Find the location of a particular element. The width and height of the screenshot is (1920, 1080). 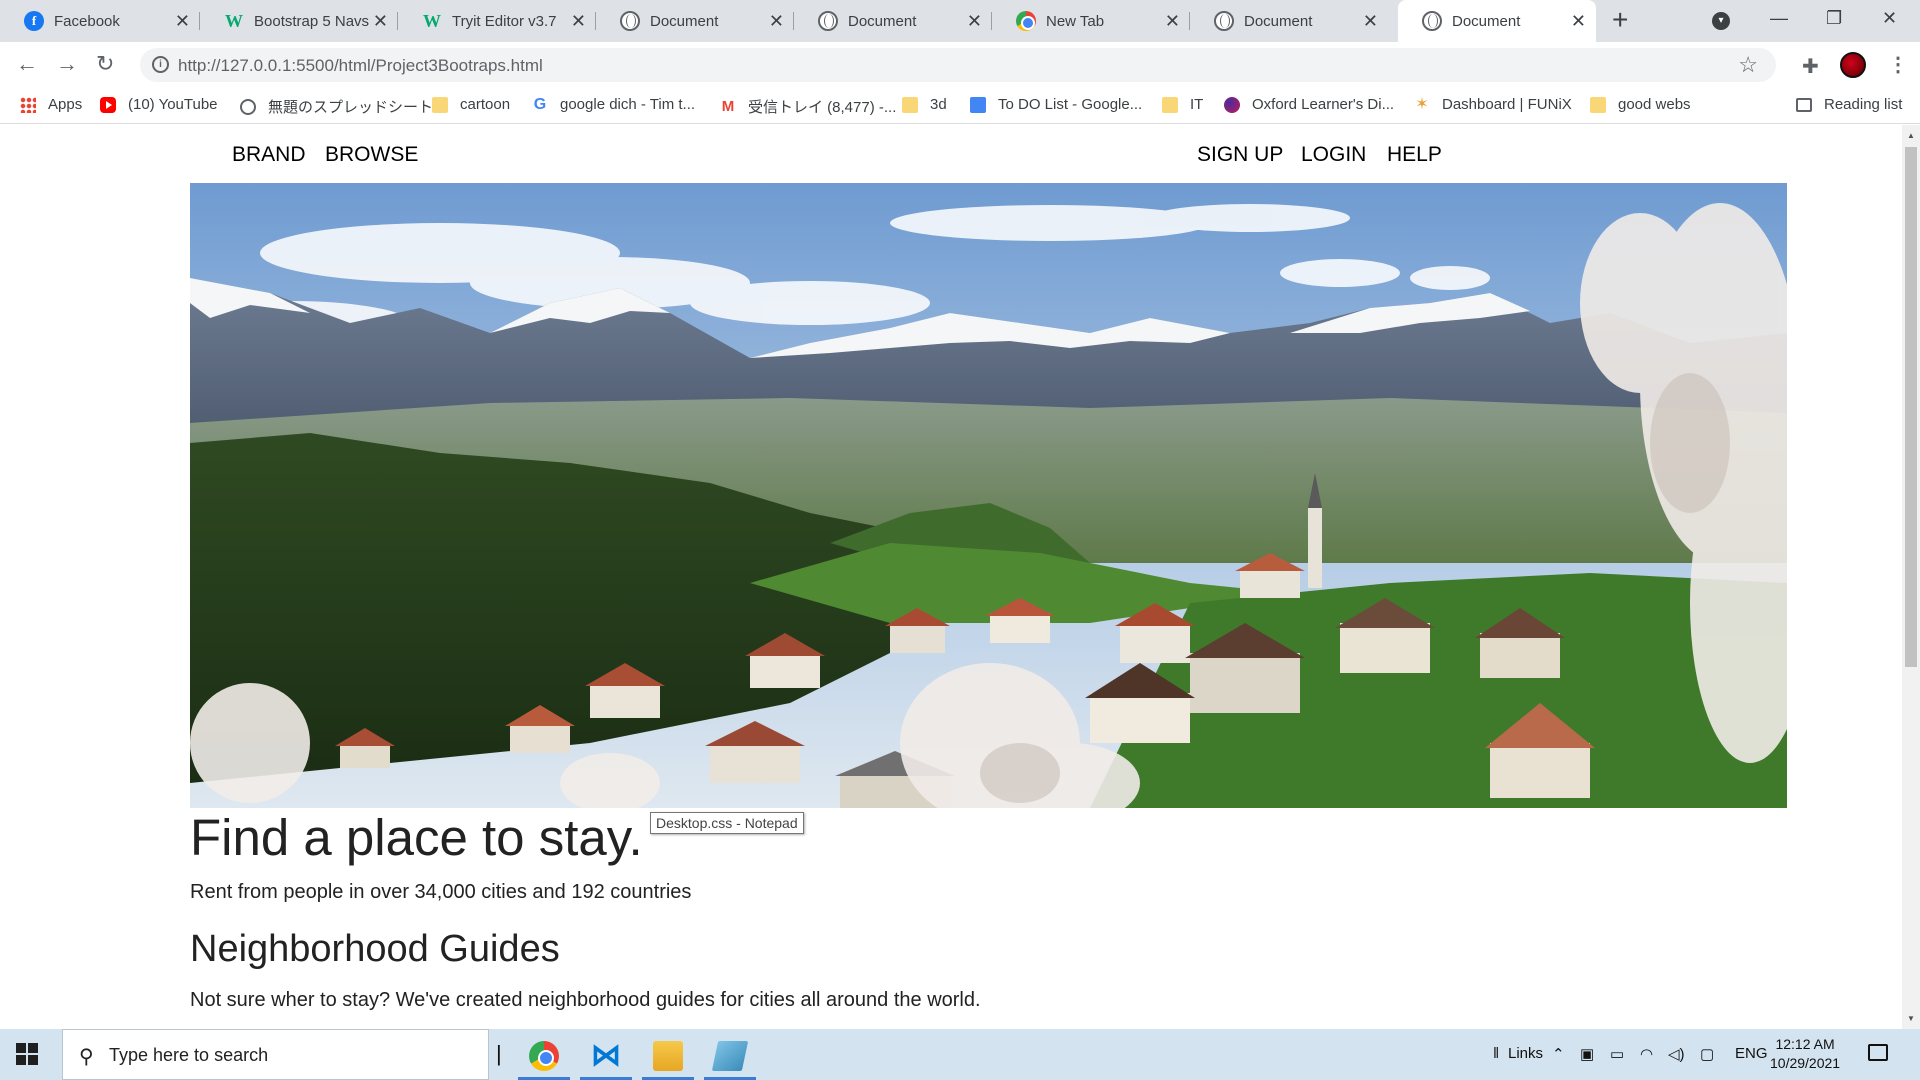

taskbar-file-explorer is located at coordinates (668, 1054).